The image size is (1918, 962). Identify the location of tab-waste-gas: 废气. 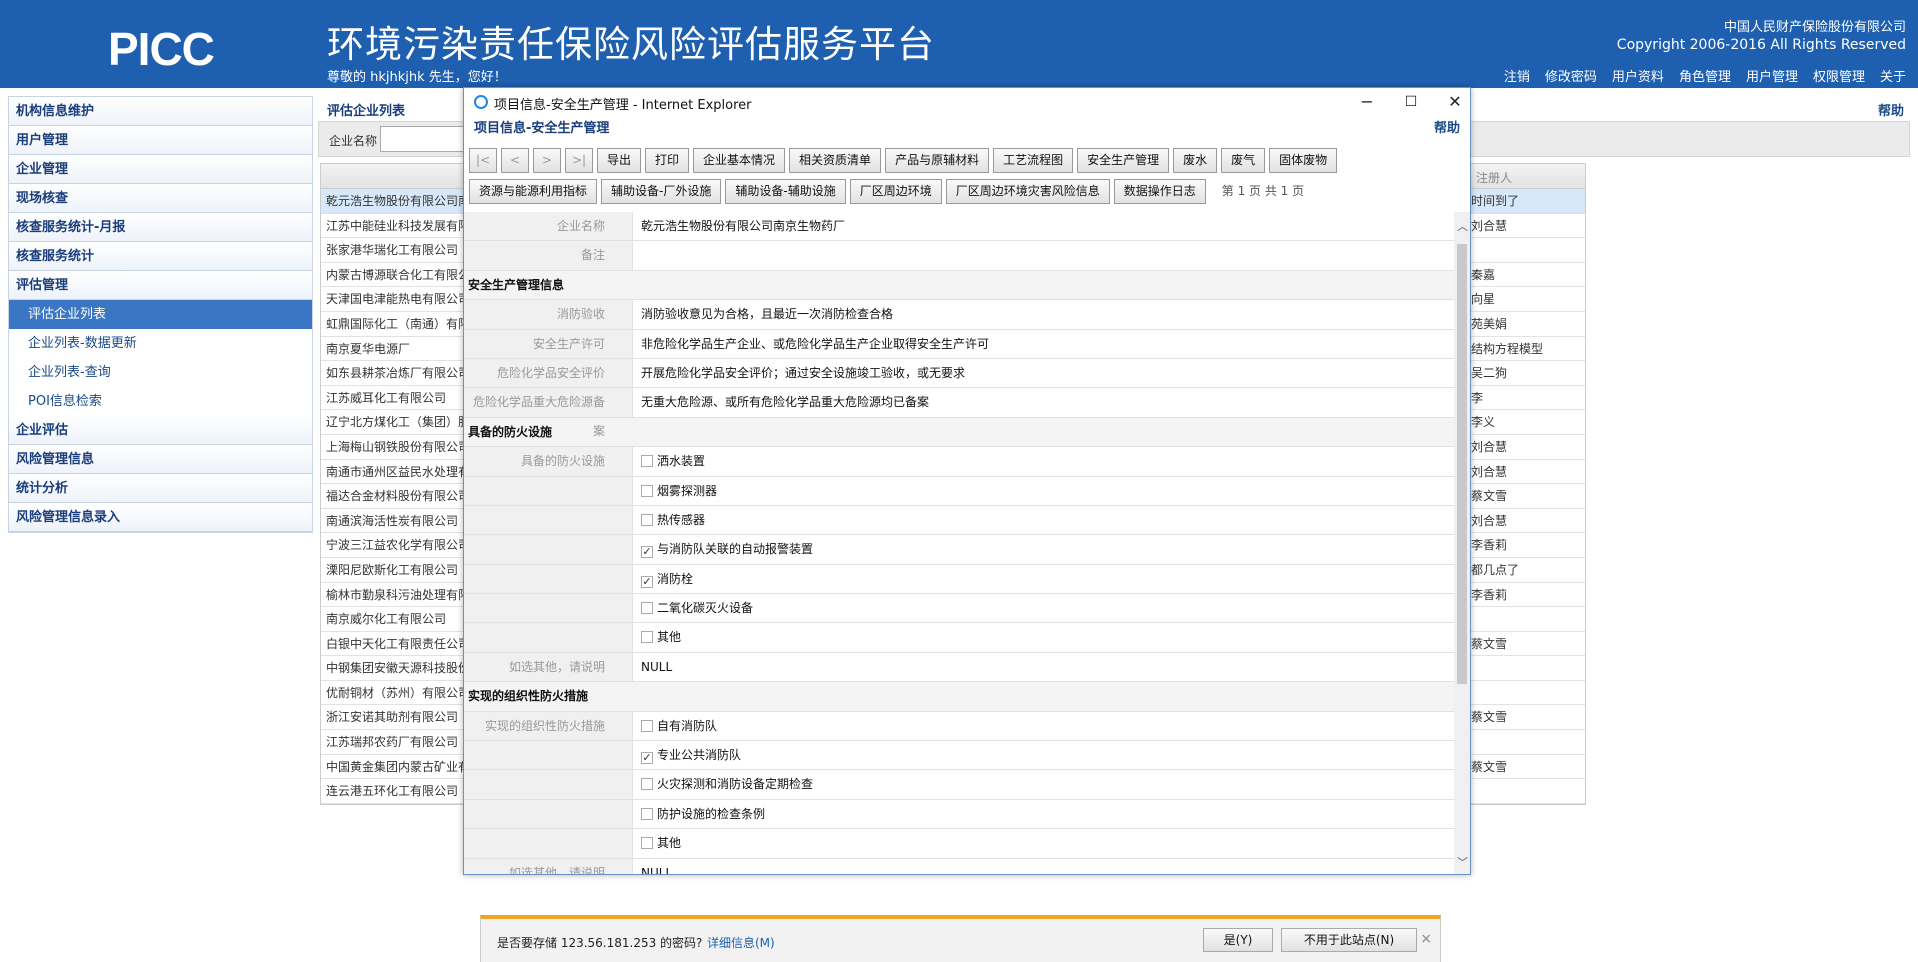
(1243, 160).